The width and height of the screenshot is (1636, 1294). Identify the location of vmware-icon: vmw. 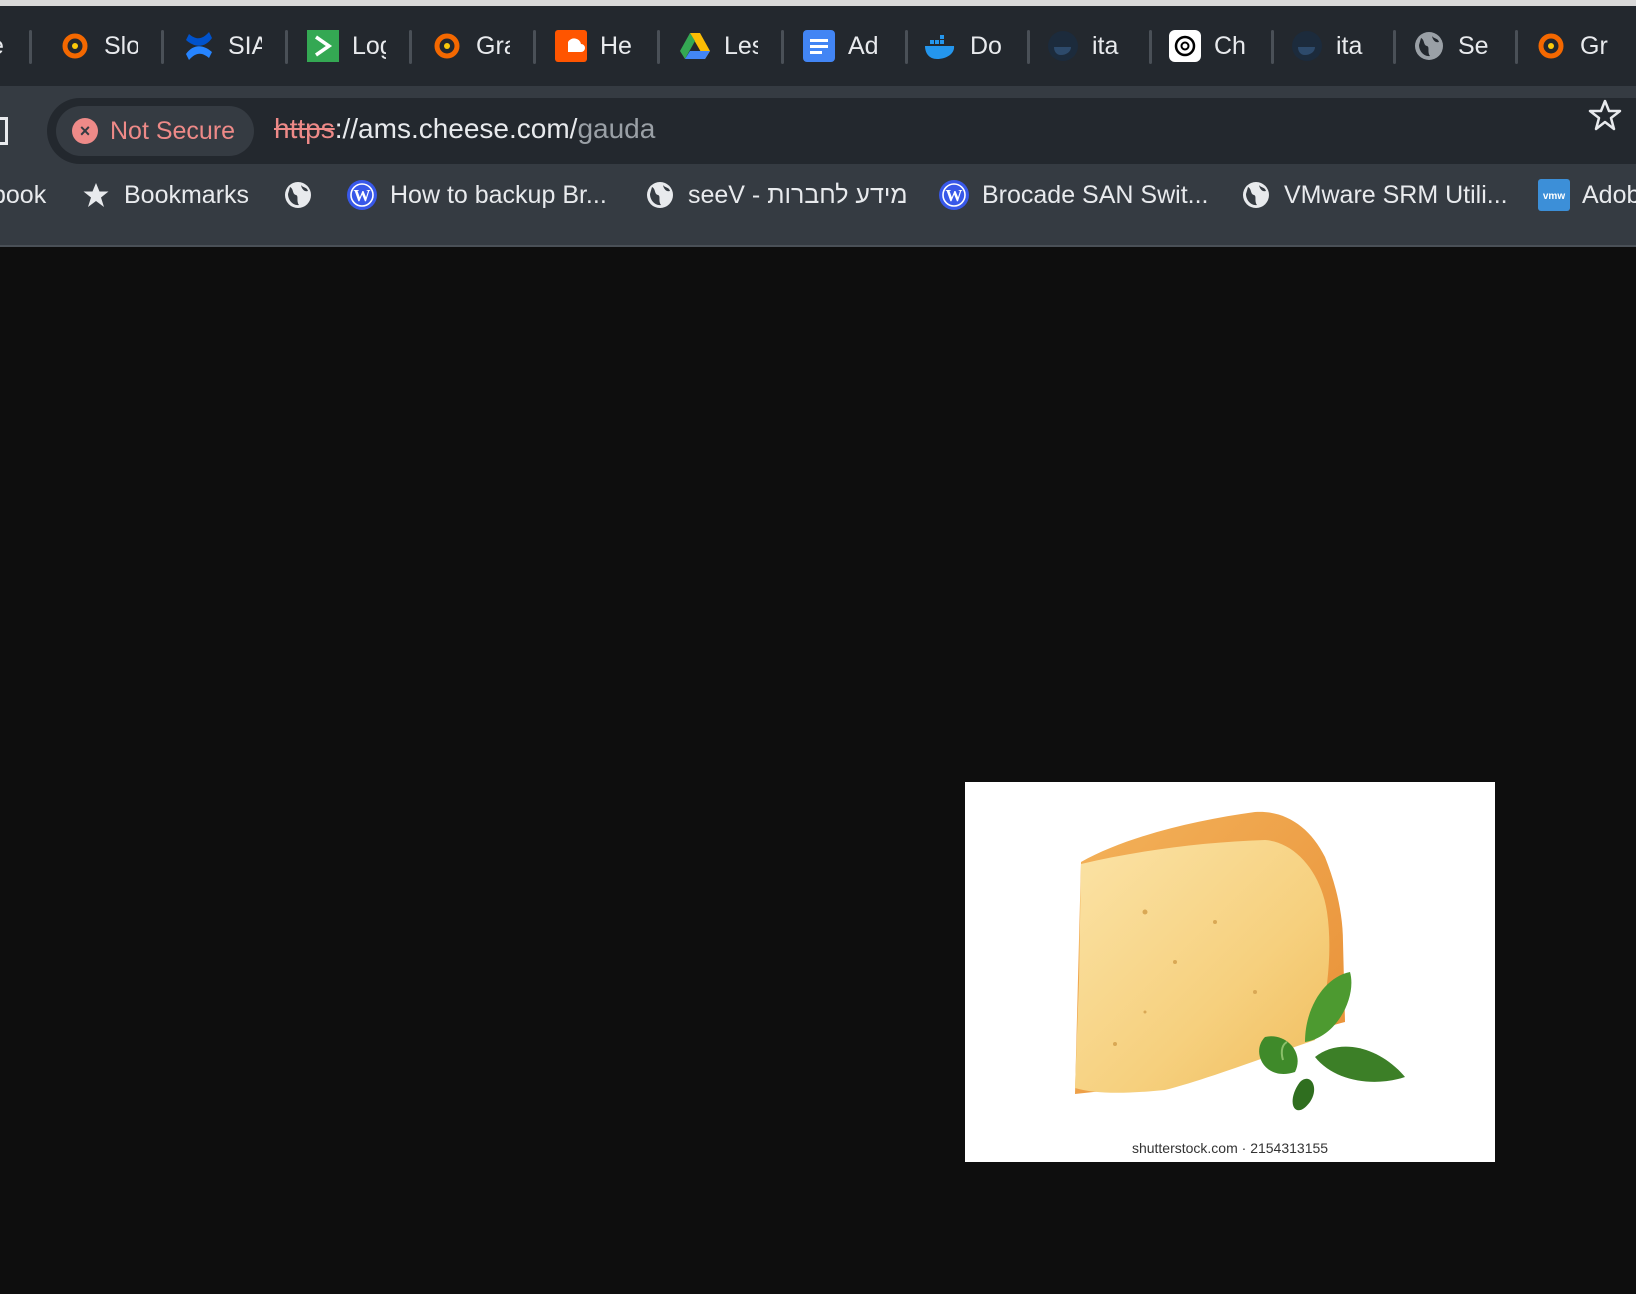
(1554, 195).